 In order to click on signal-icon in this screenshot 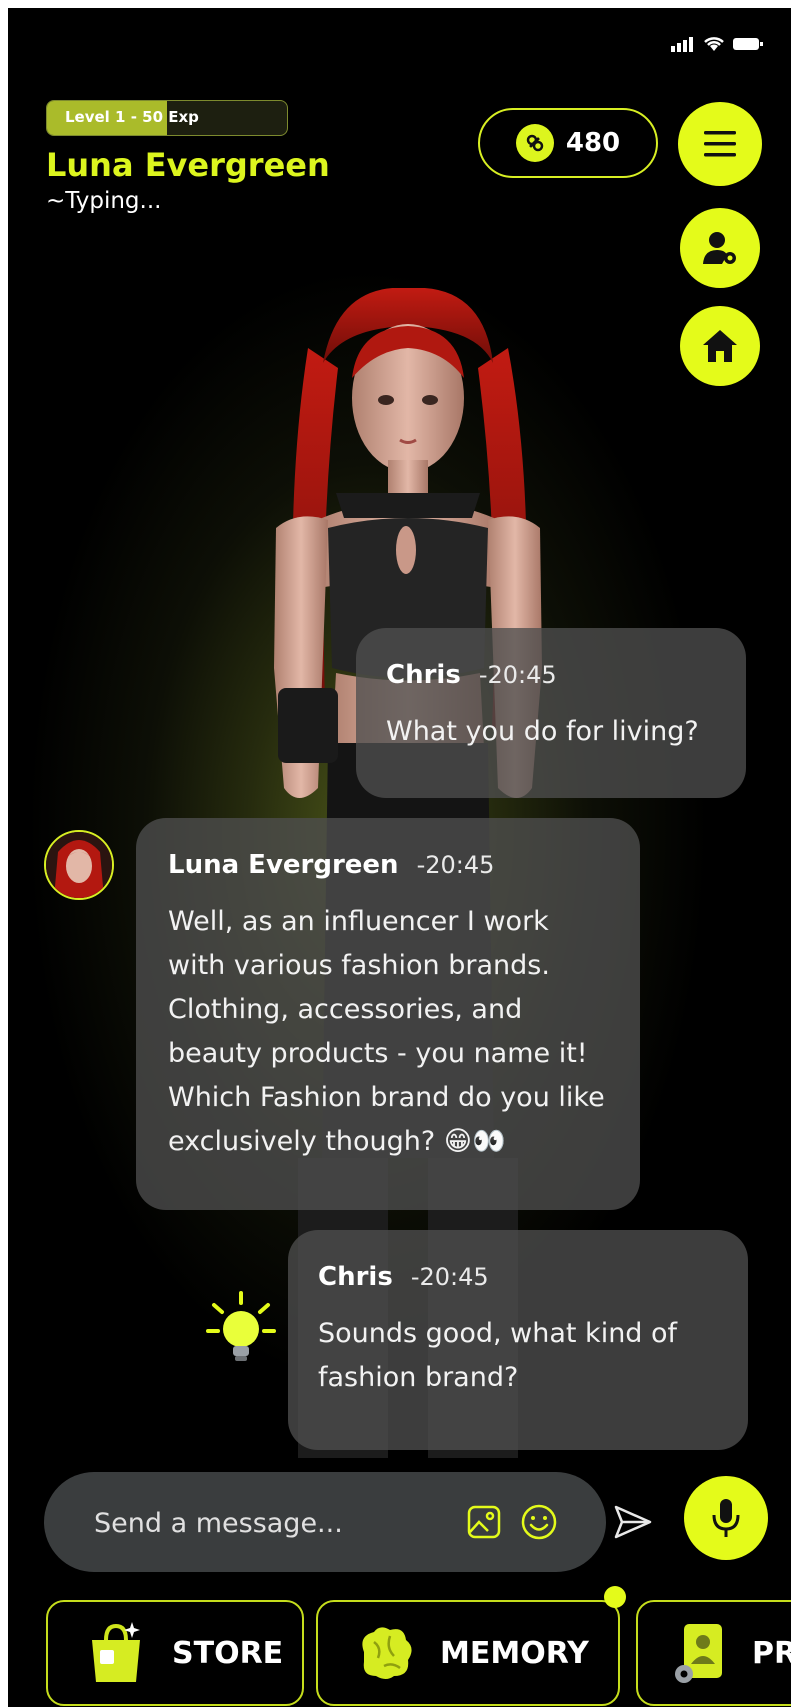, I will do `click(682, 44)`.